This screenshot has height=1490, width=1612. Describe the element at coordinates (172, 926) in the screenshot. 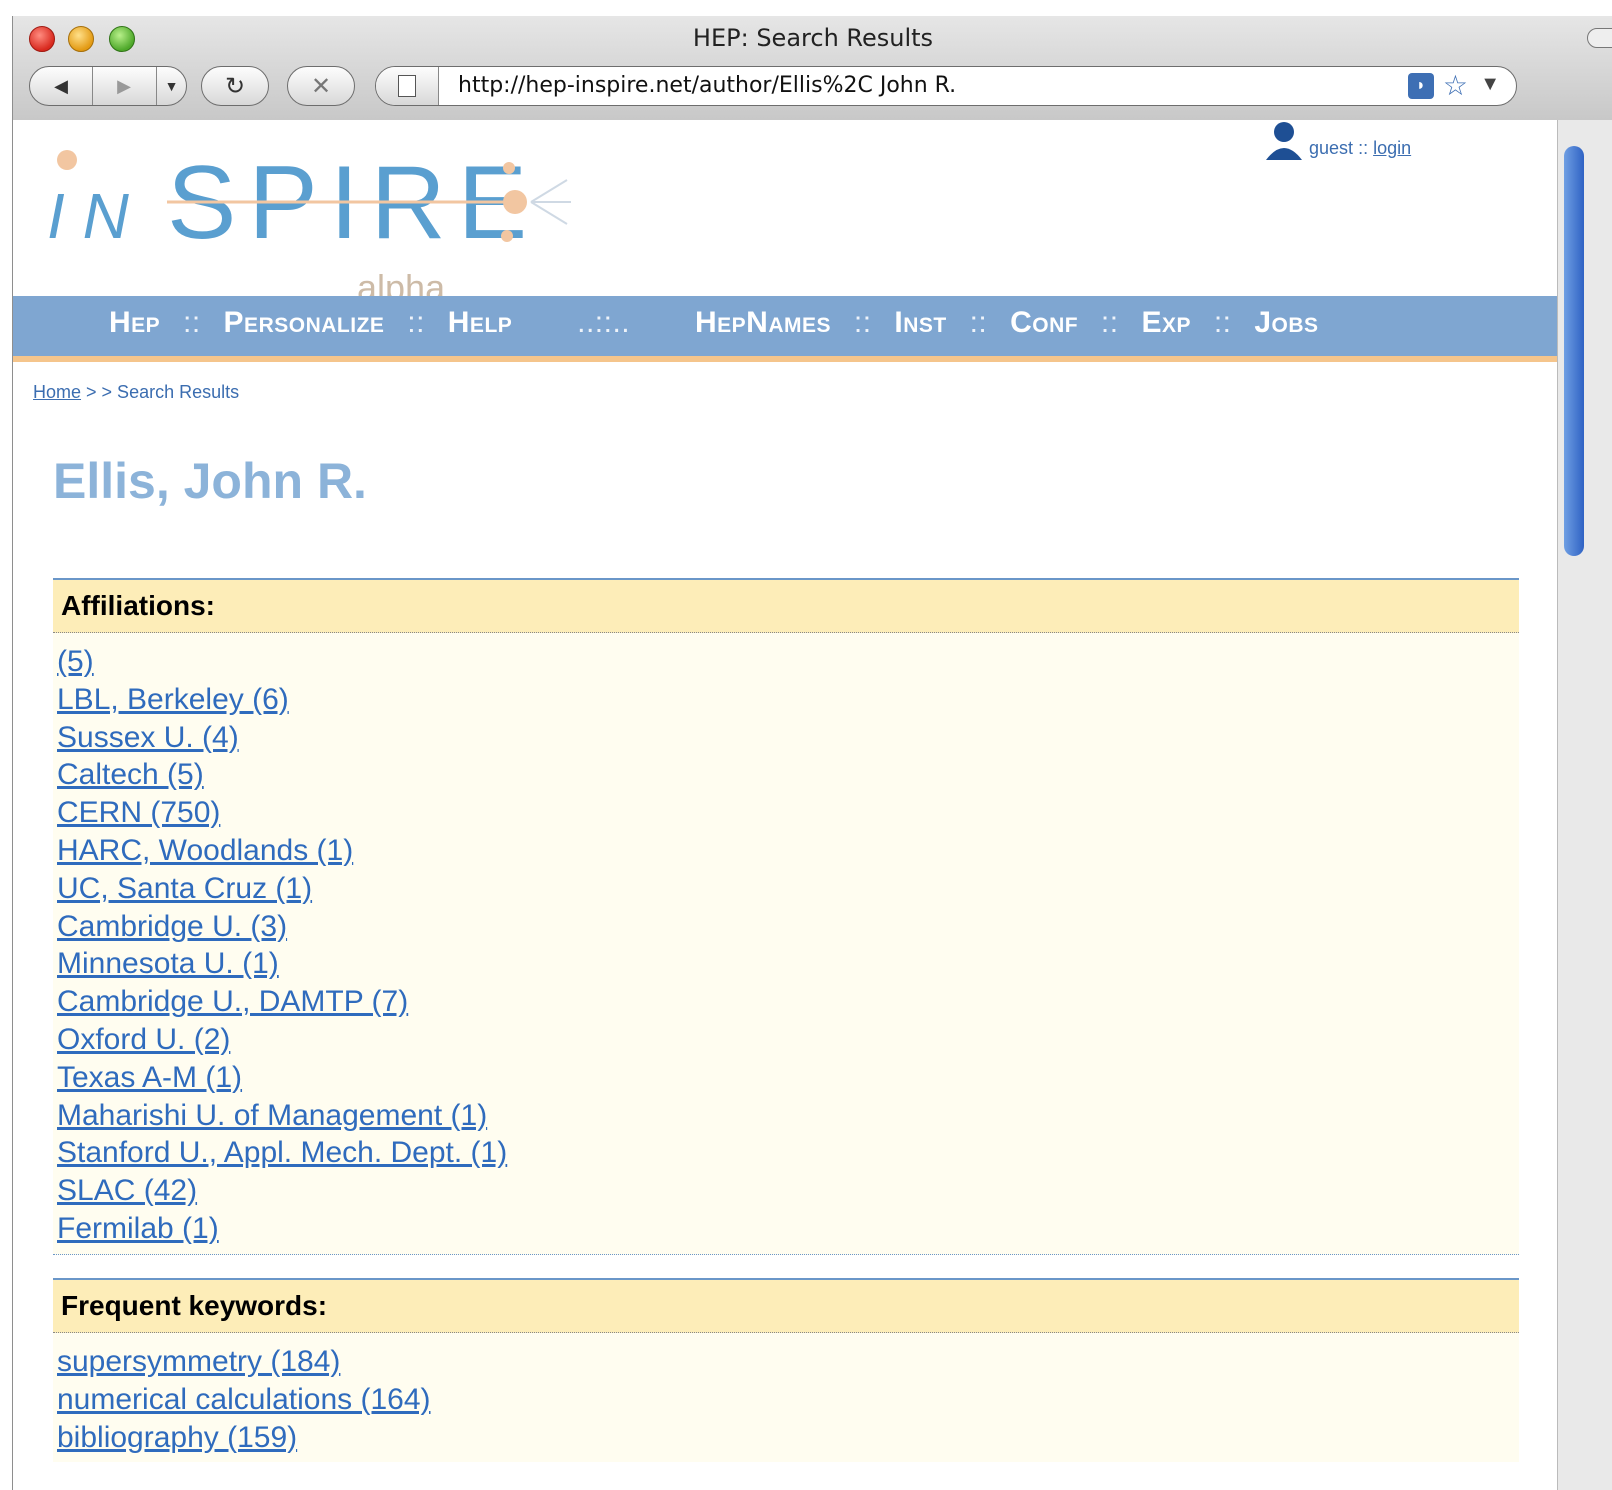

I see `affiliation-link: Cambridge U. (3)` at that location.